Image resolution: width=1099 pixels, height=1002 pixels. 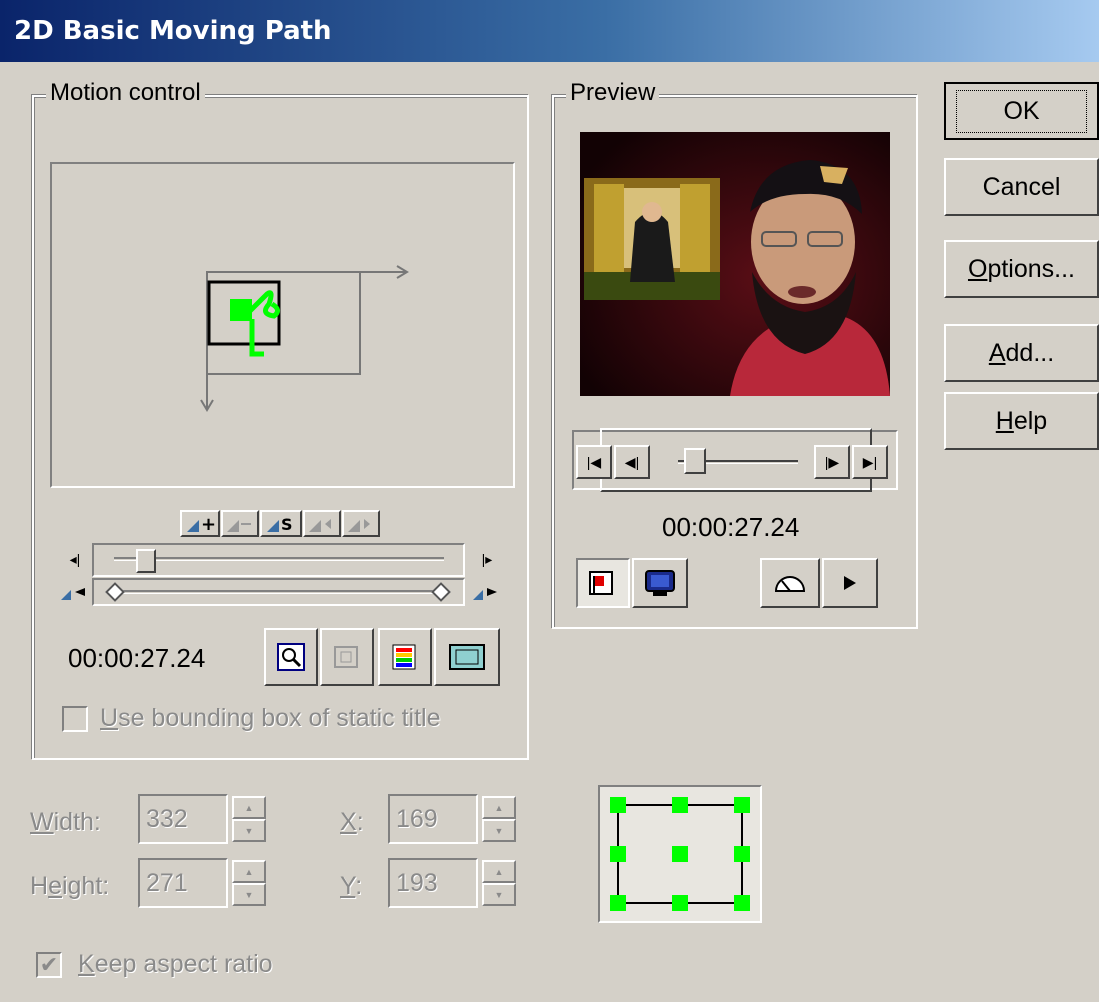 I want to click on monitor-icon, so click(x=660, y=583).